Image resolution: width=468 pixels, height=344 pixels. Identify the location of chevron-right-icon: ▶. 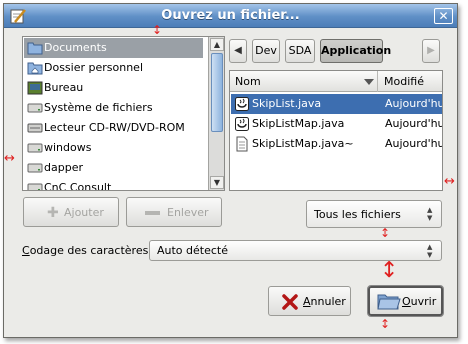
(431, 50).